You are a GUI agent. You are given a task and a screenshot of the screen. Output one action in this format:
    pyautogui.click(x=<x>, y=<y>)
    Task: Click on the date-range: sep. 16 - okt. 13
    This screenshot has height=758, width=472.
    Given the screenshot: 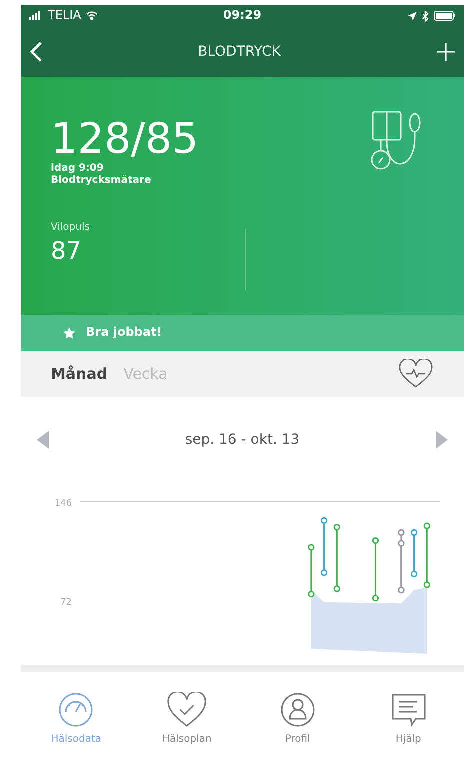 What is the action you would take?
    pyautogui.click(x=242, y=440)
    